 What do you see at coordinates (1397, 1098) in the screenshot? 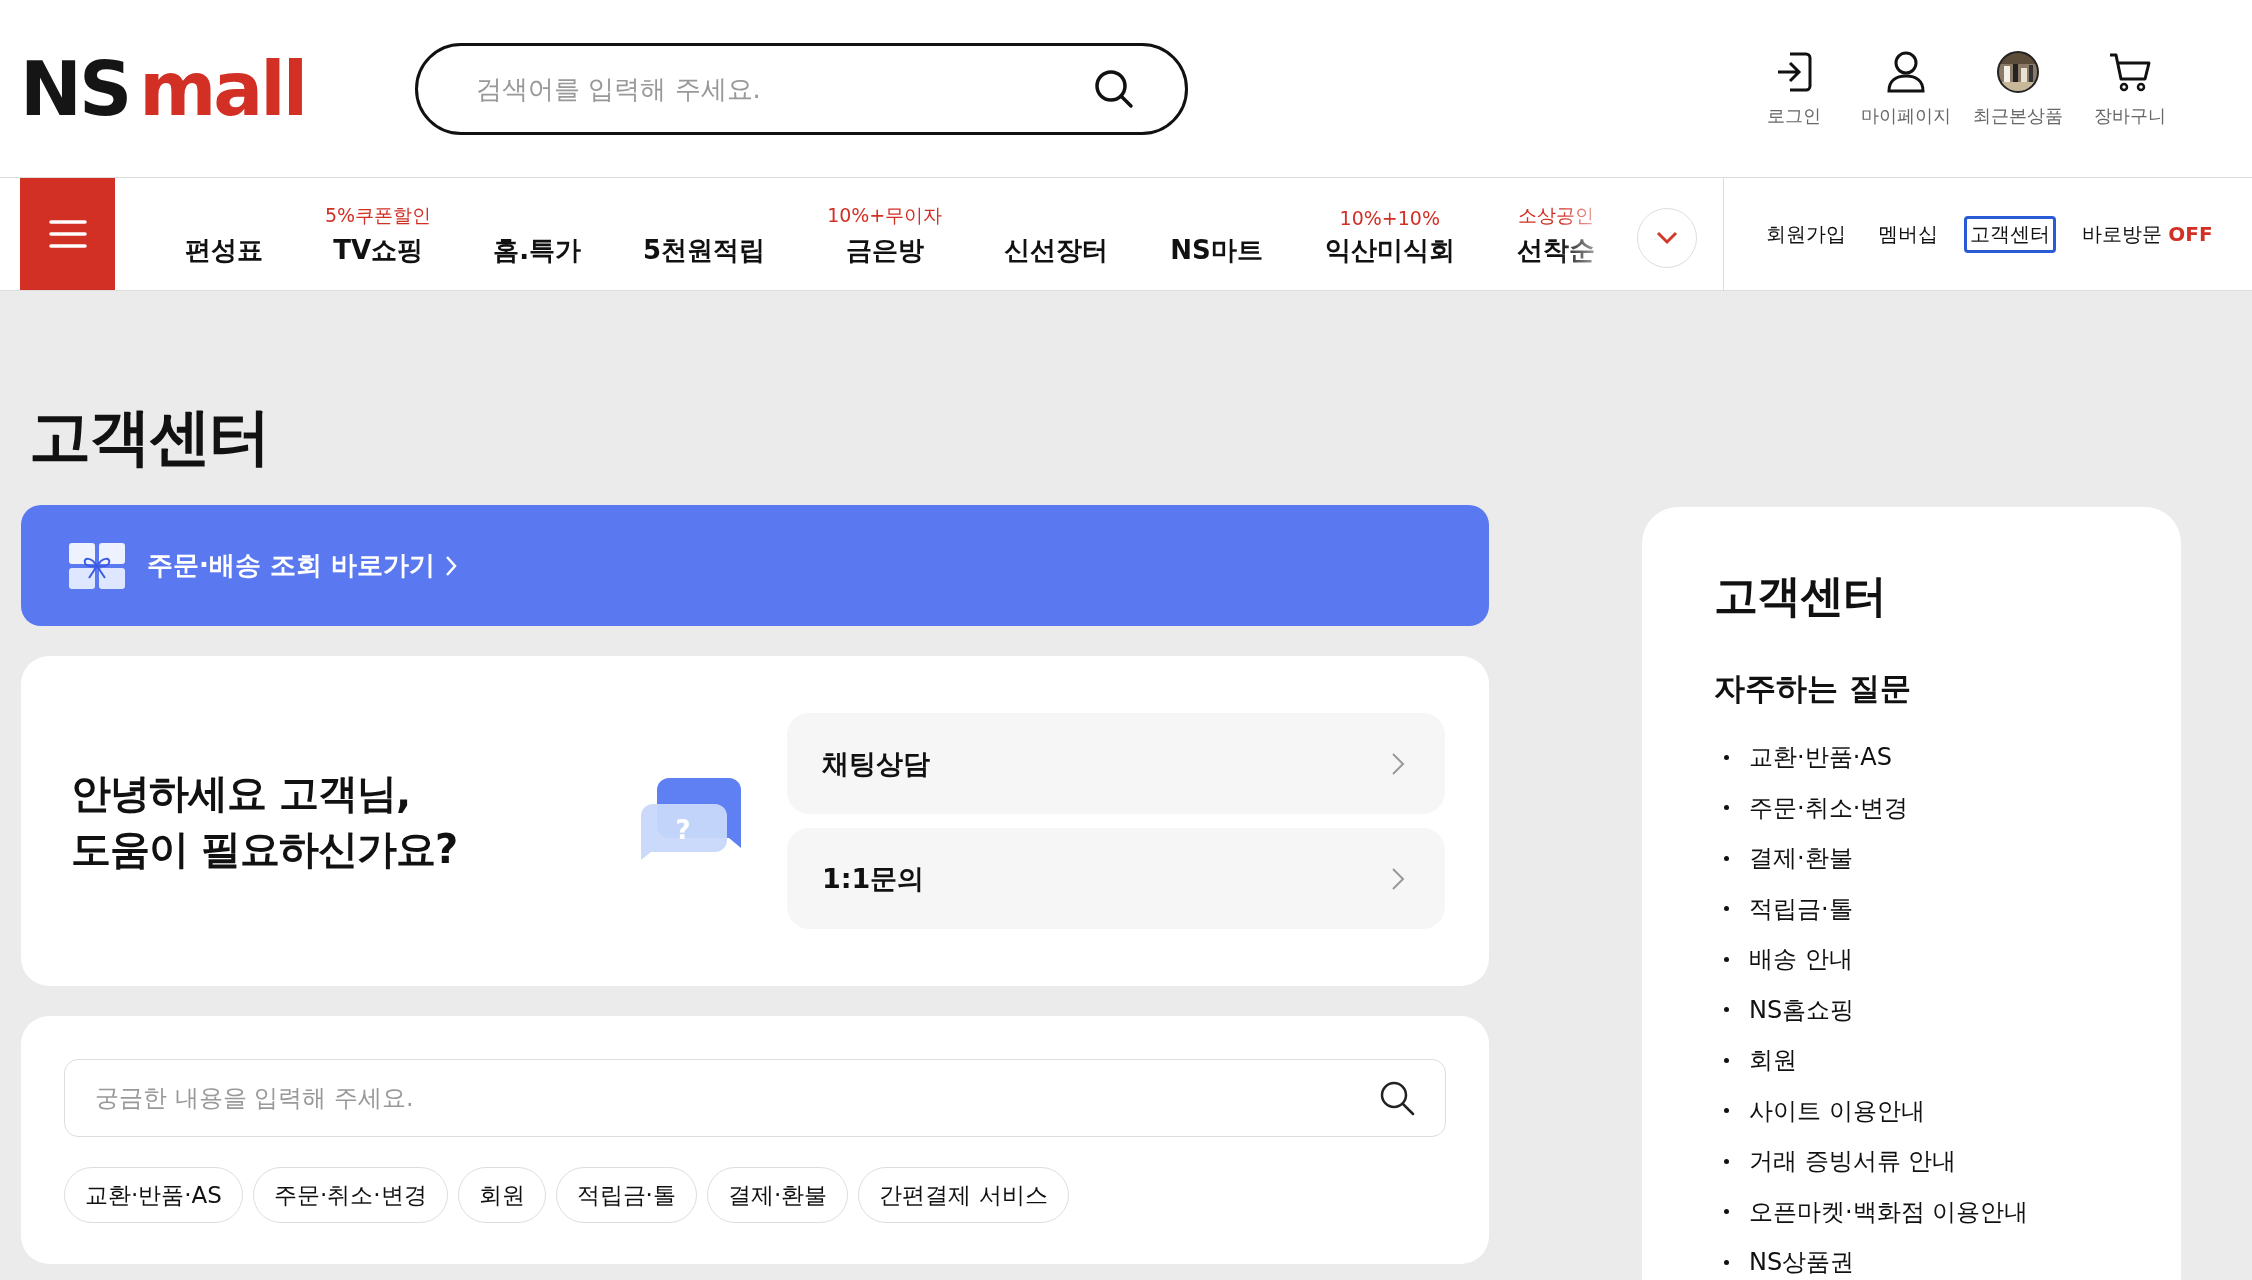
I see `search-icon` at bounding box center [1397, 1098].